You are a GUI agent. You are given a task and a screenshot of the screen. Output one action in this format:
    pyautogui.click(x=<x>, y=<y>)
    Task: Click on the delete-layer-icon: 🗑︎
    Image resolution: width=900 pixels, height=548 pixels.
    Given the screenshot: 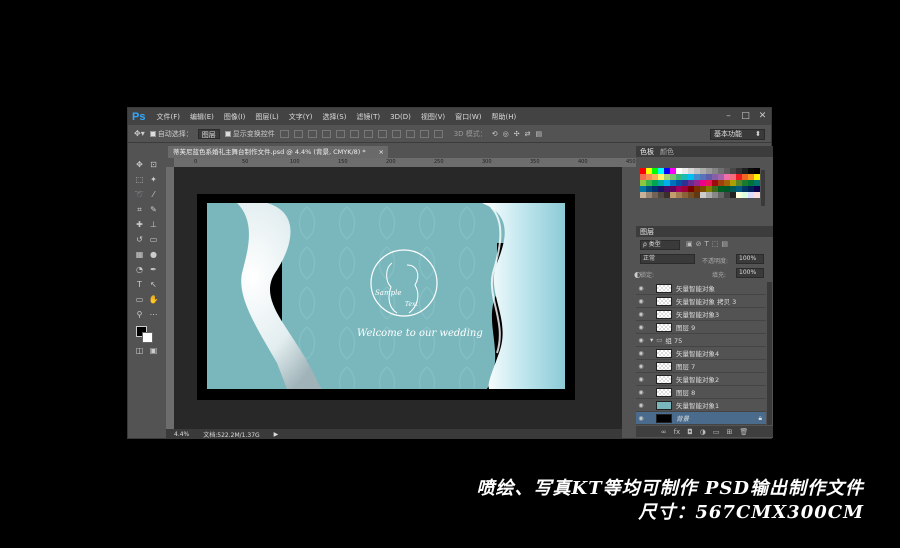 What is the action you would take?
    pyautogui.click(x=743, y=432)
    